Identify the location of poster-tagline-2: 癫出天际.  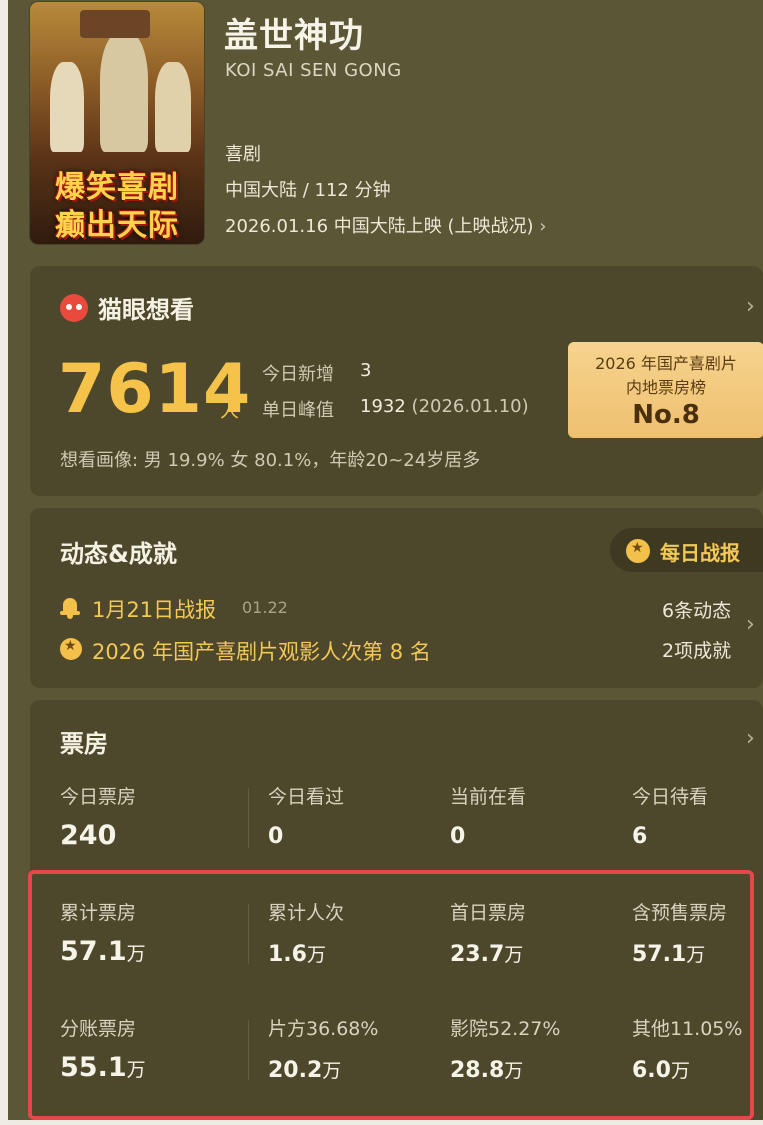
(117, 225).